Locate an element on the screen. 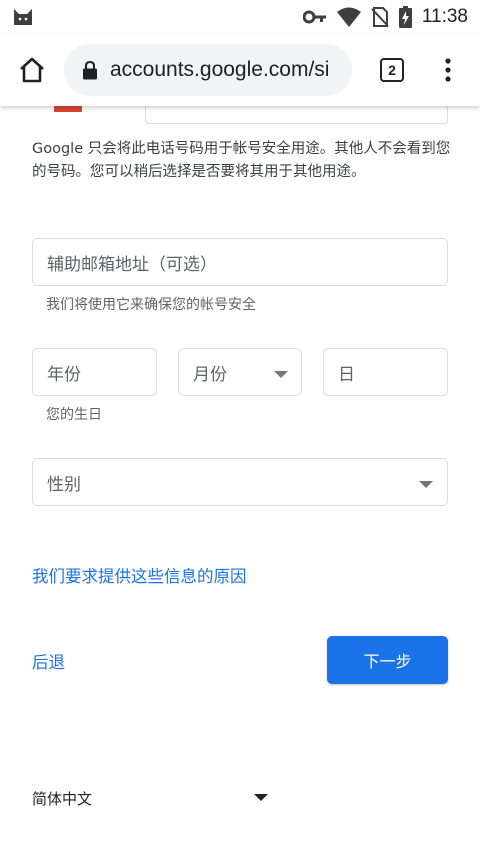 The height and width of the screenshot is (853, 480). language-select: 简体中文 is located at coordinates (152, 798).